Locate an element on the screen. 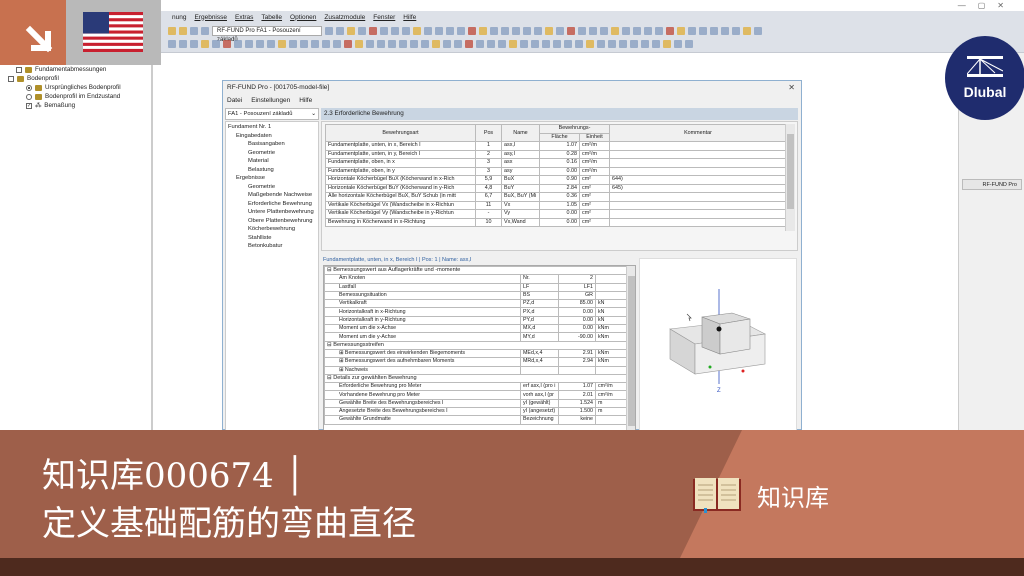 The width and height of the screenshot is (1024, 576). nav-group: Eingabedaten is located at coordinates (254, 136).